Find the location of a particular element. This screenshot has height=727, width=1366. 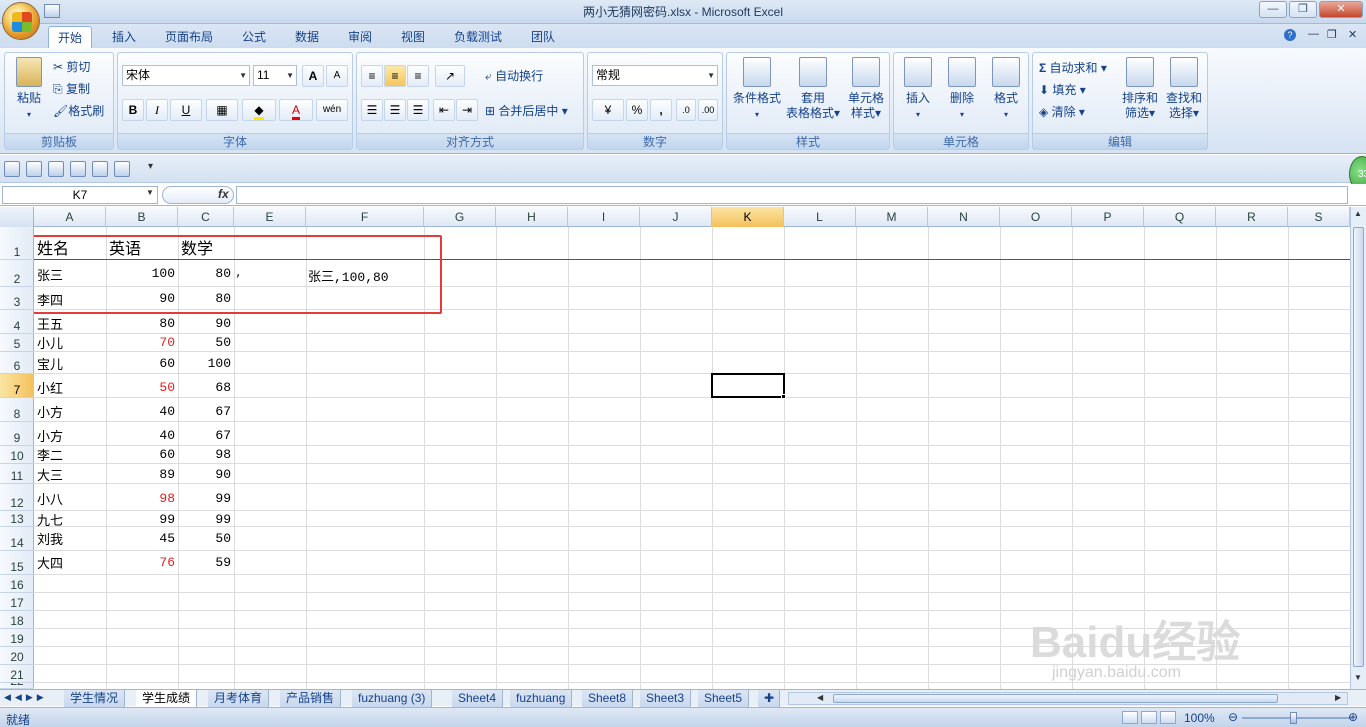

row-header: 10 is located at coordinates (17, 455).